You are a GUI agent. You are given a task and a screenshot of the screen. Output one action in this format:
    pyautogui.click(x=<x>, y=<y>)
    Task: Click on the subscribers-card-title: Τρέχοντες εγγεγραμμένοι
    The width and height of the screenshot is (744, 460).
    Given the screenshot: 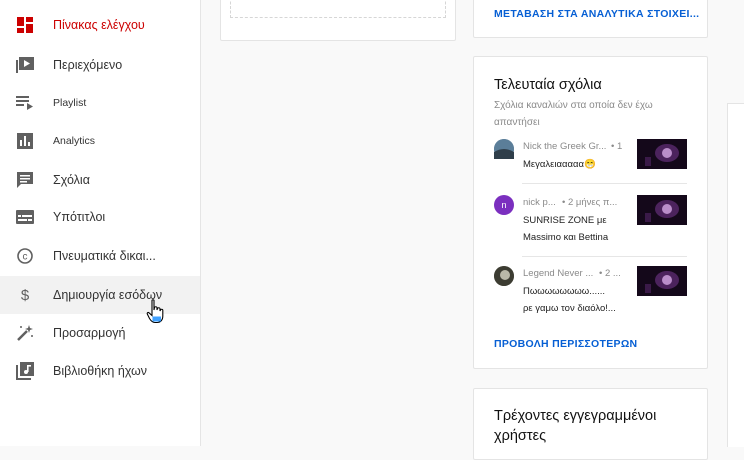 What is the action you would take?
    pyautogui.click(x=575, y=416)
    